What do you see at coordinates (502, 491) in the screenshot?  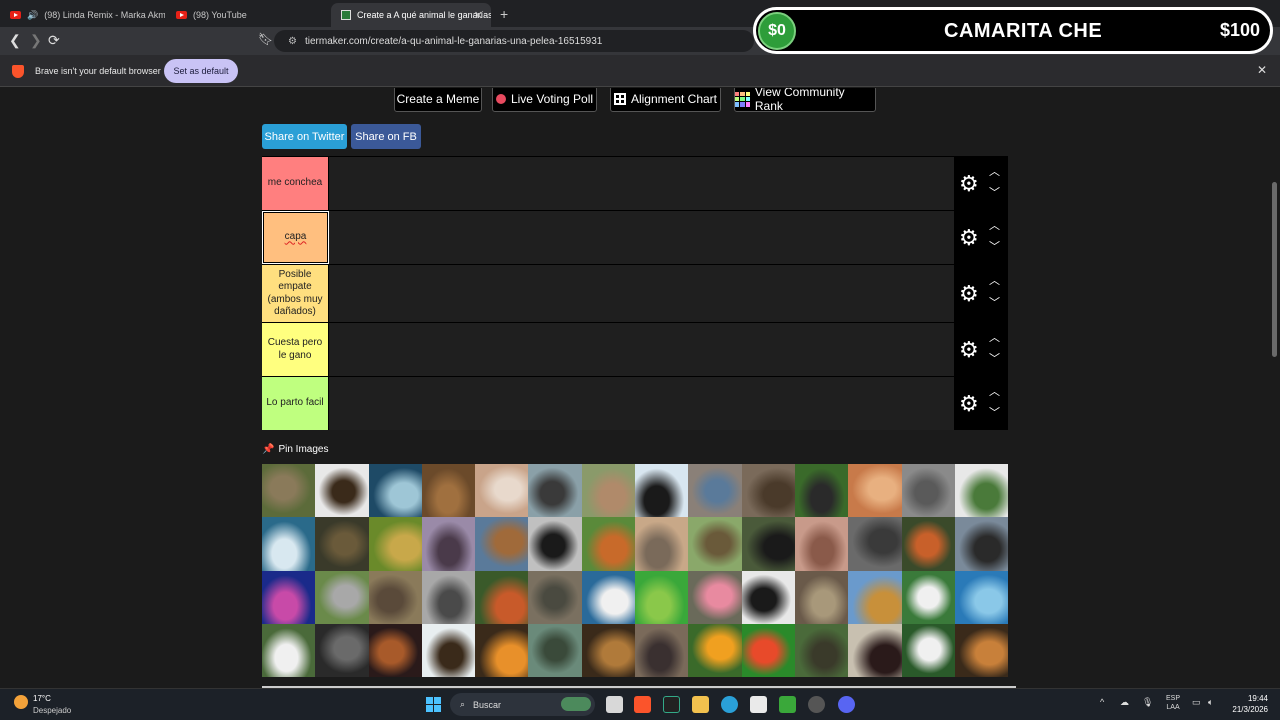 I see `animal-image-walrus` at bounding box center [502, 491].